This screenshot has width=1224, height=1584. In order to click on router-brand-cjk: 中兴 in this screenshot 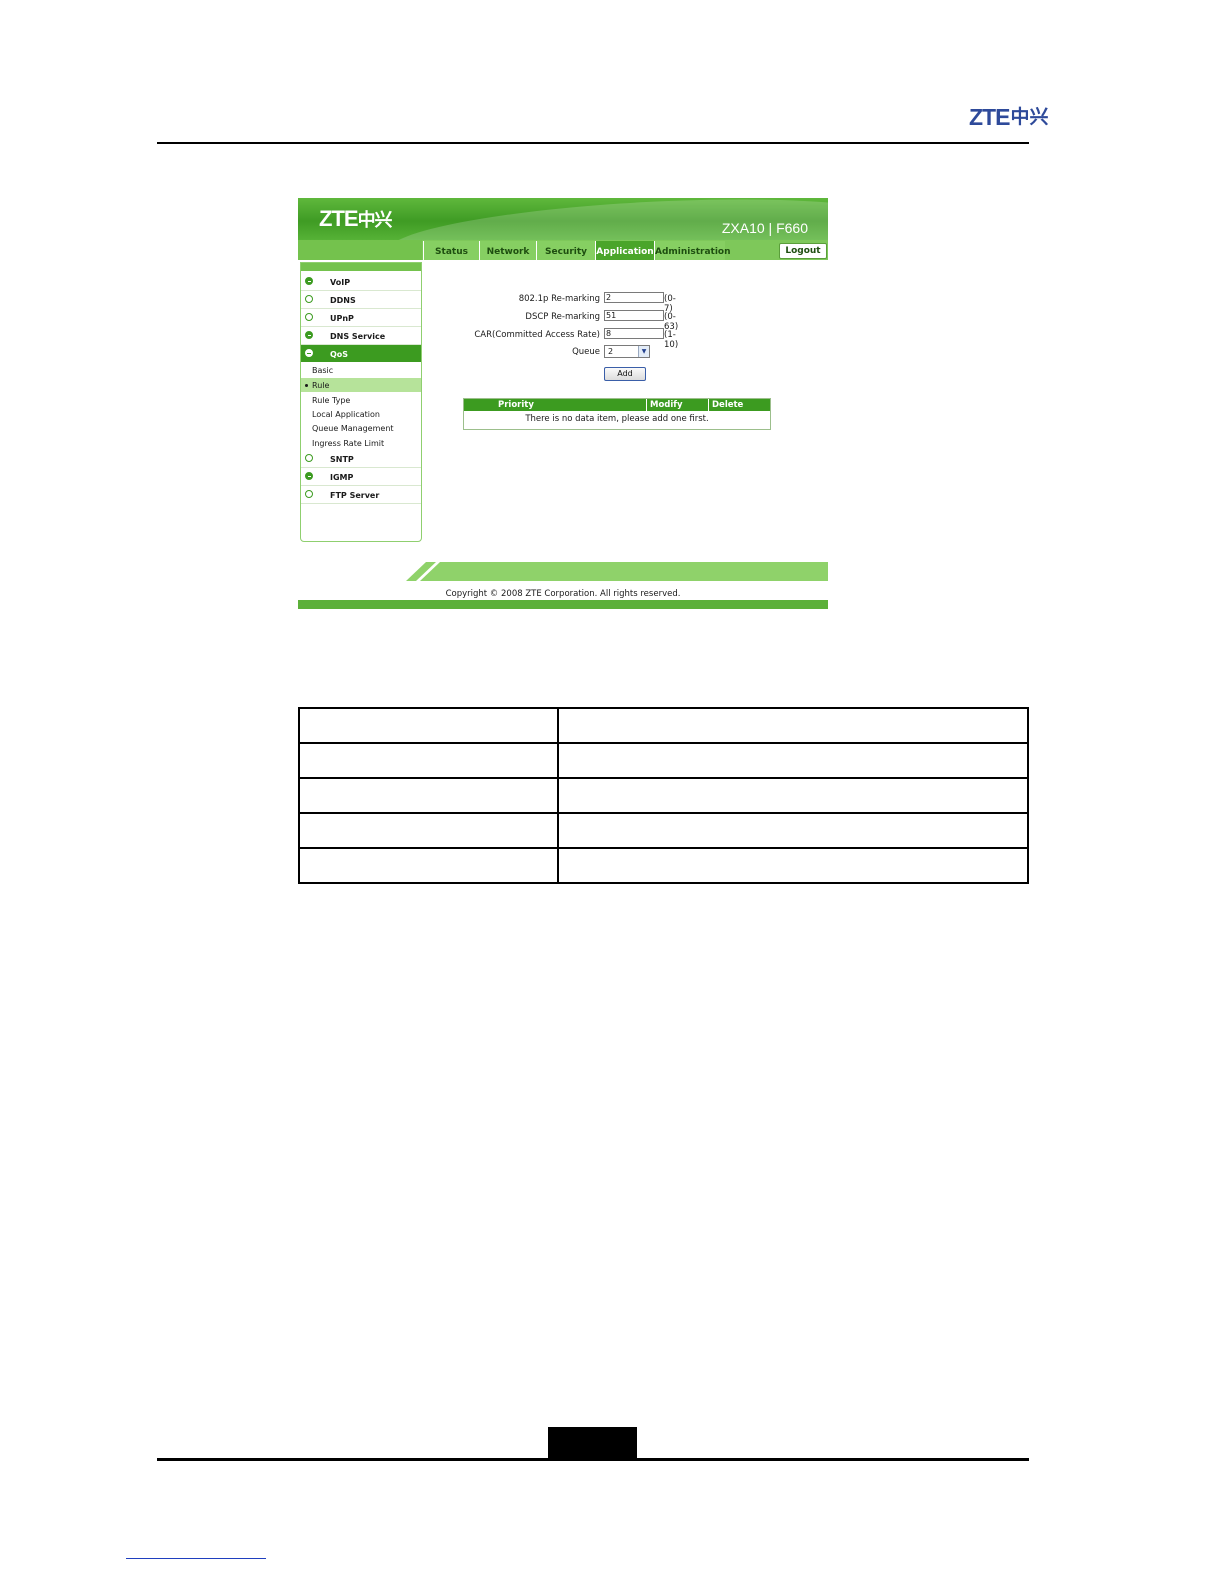, I will do `click(375, 220)`.